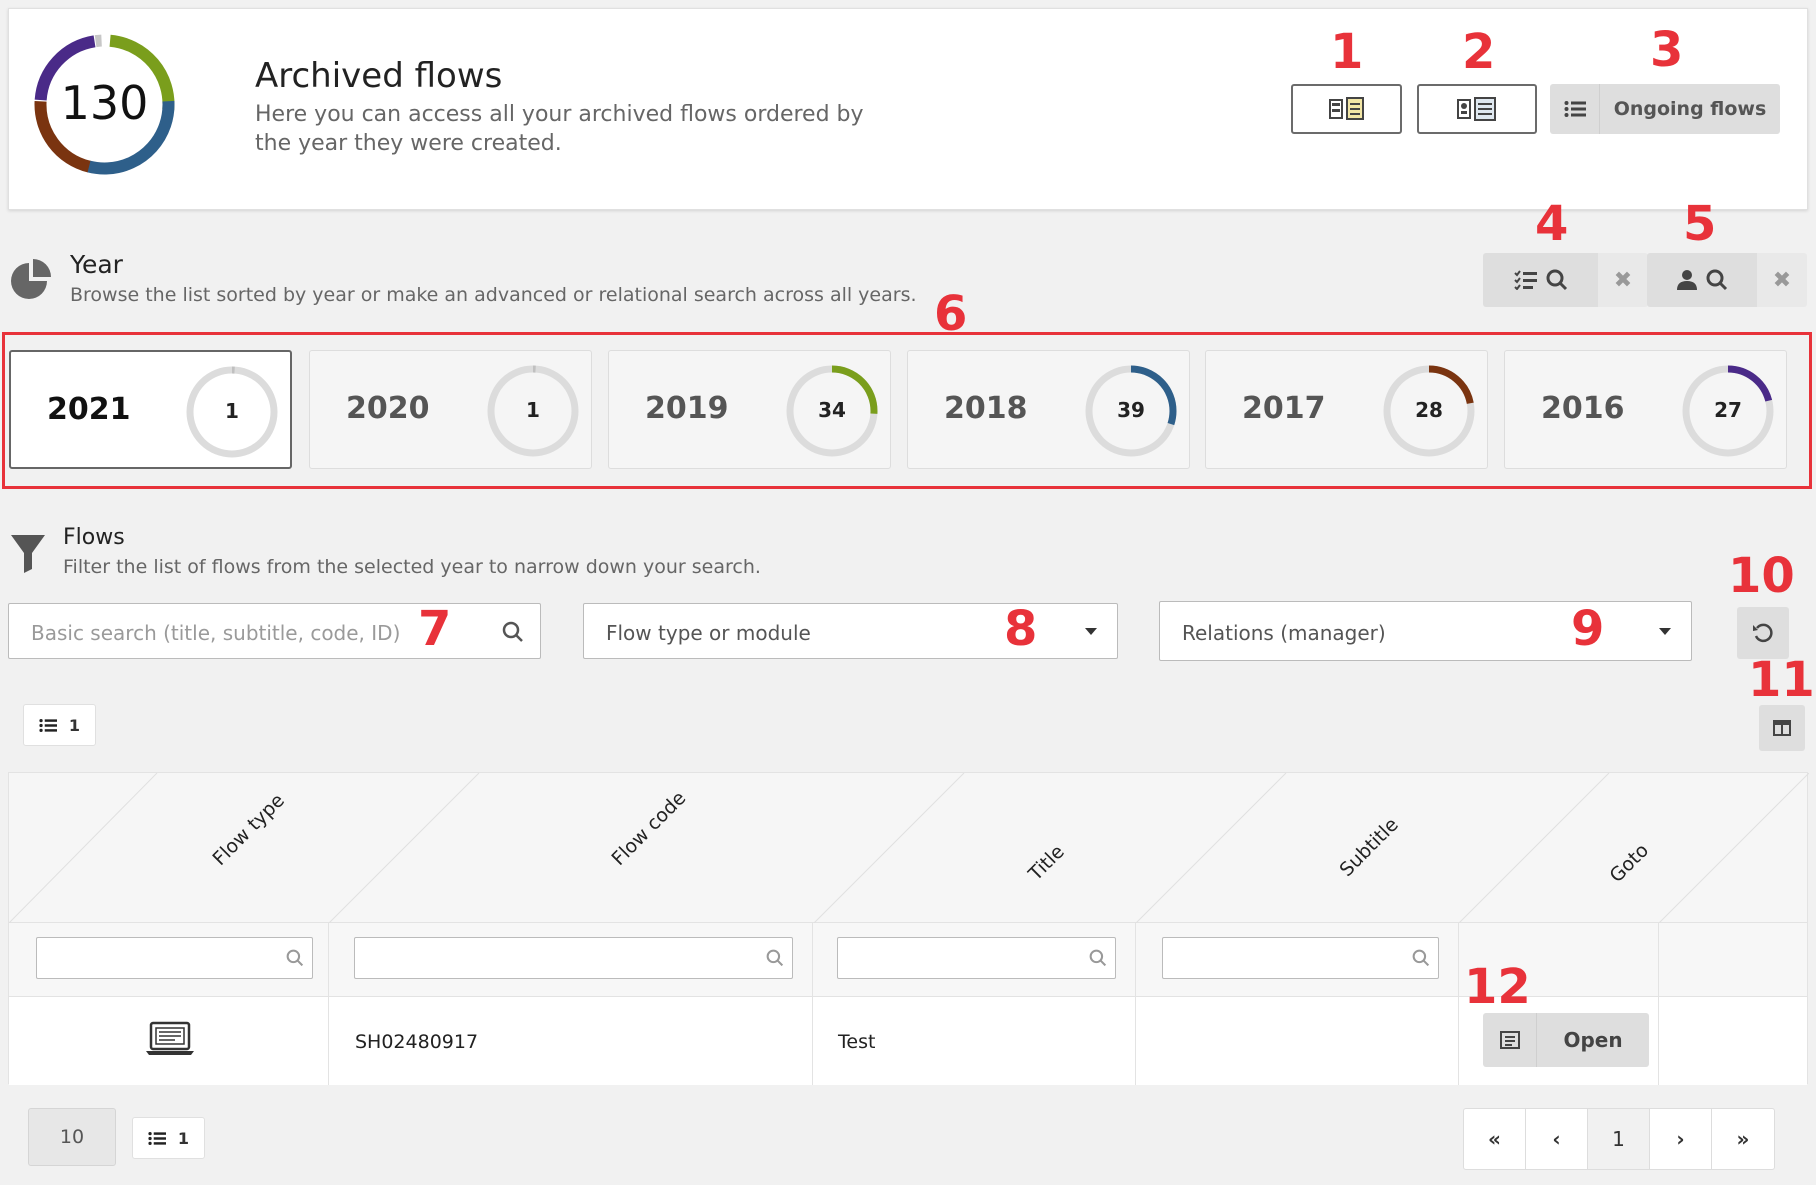 The width and height of the screenshot is (1816, 1185). I want to click on double-chevron-left-icon: «, so click(1494, 1139).